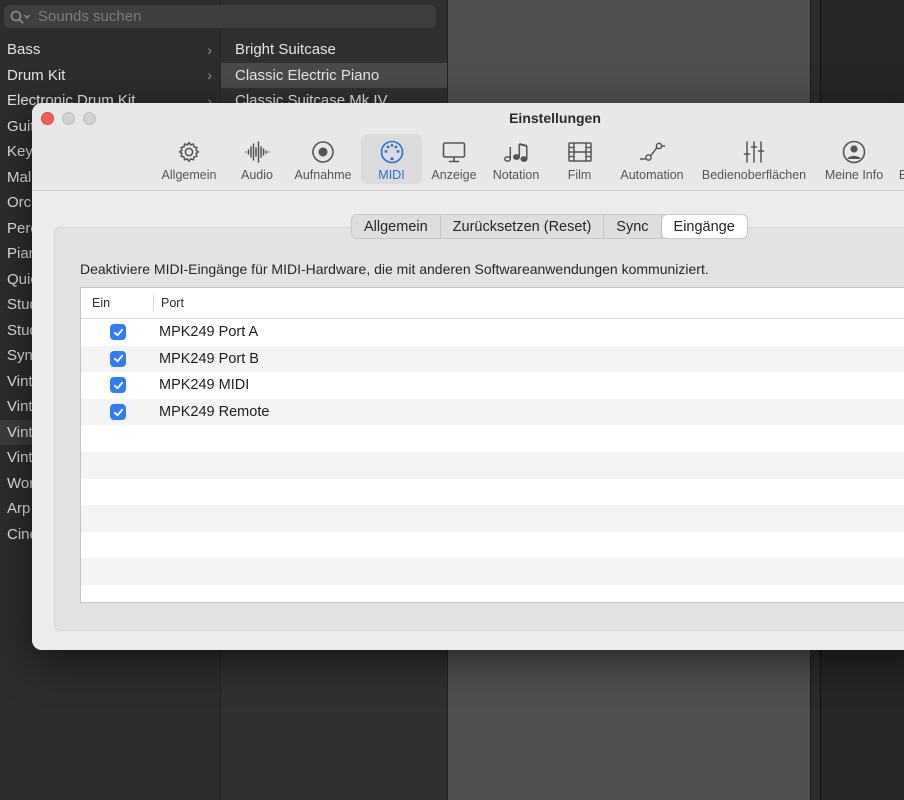 Image resolution: width=904 pixels, height=800 pixels. Describe the element at coordinates (492, 359) in the screenshot. I see `table-row: MPK249 Port B` at that location.